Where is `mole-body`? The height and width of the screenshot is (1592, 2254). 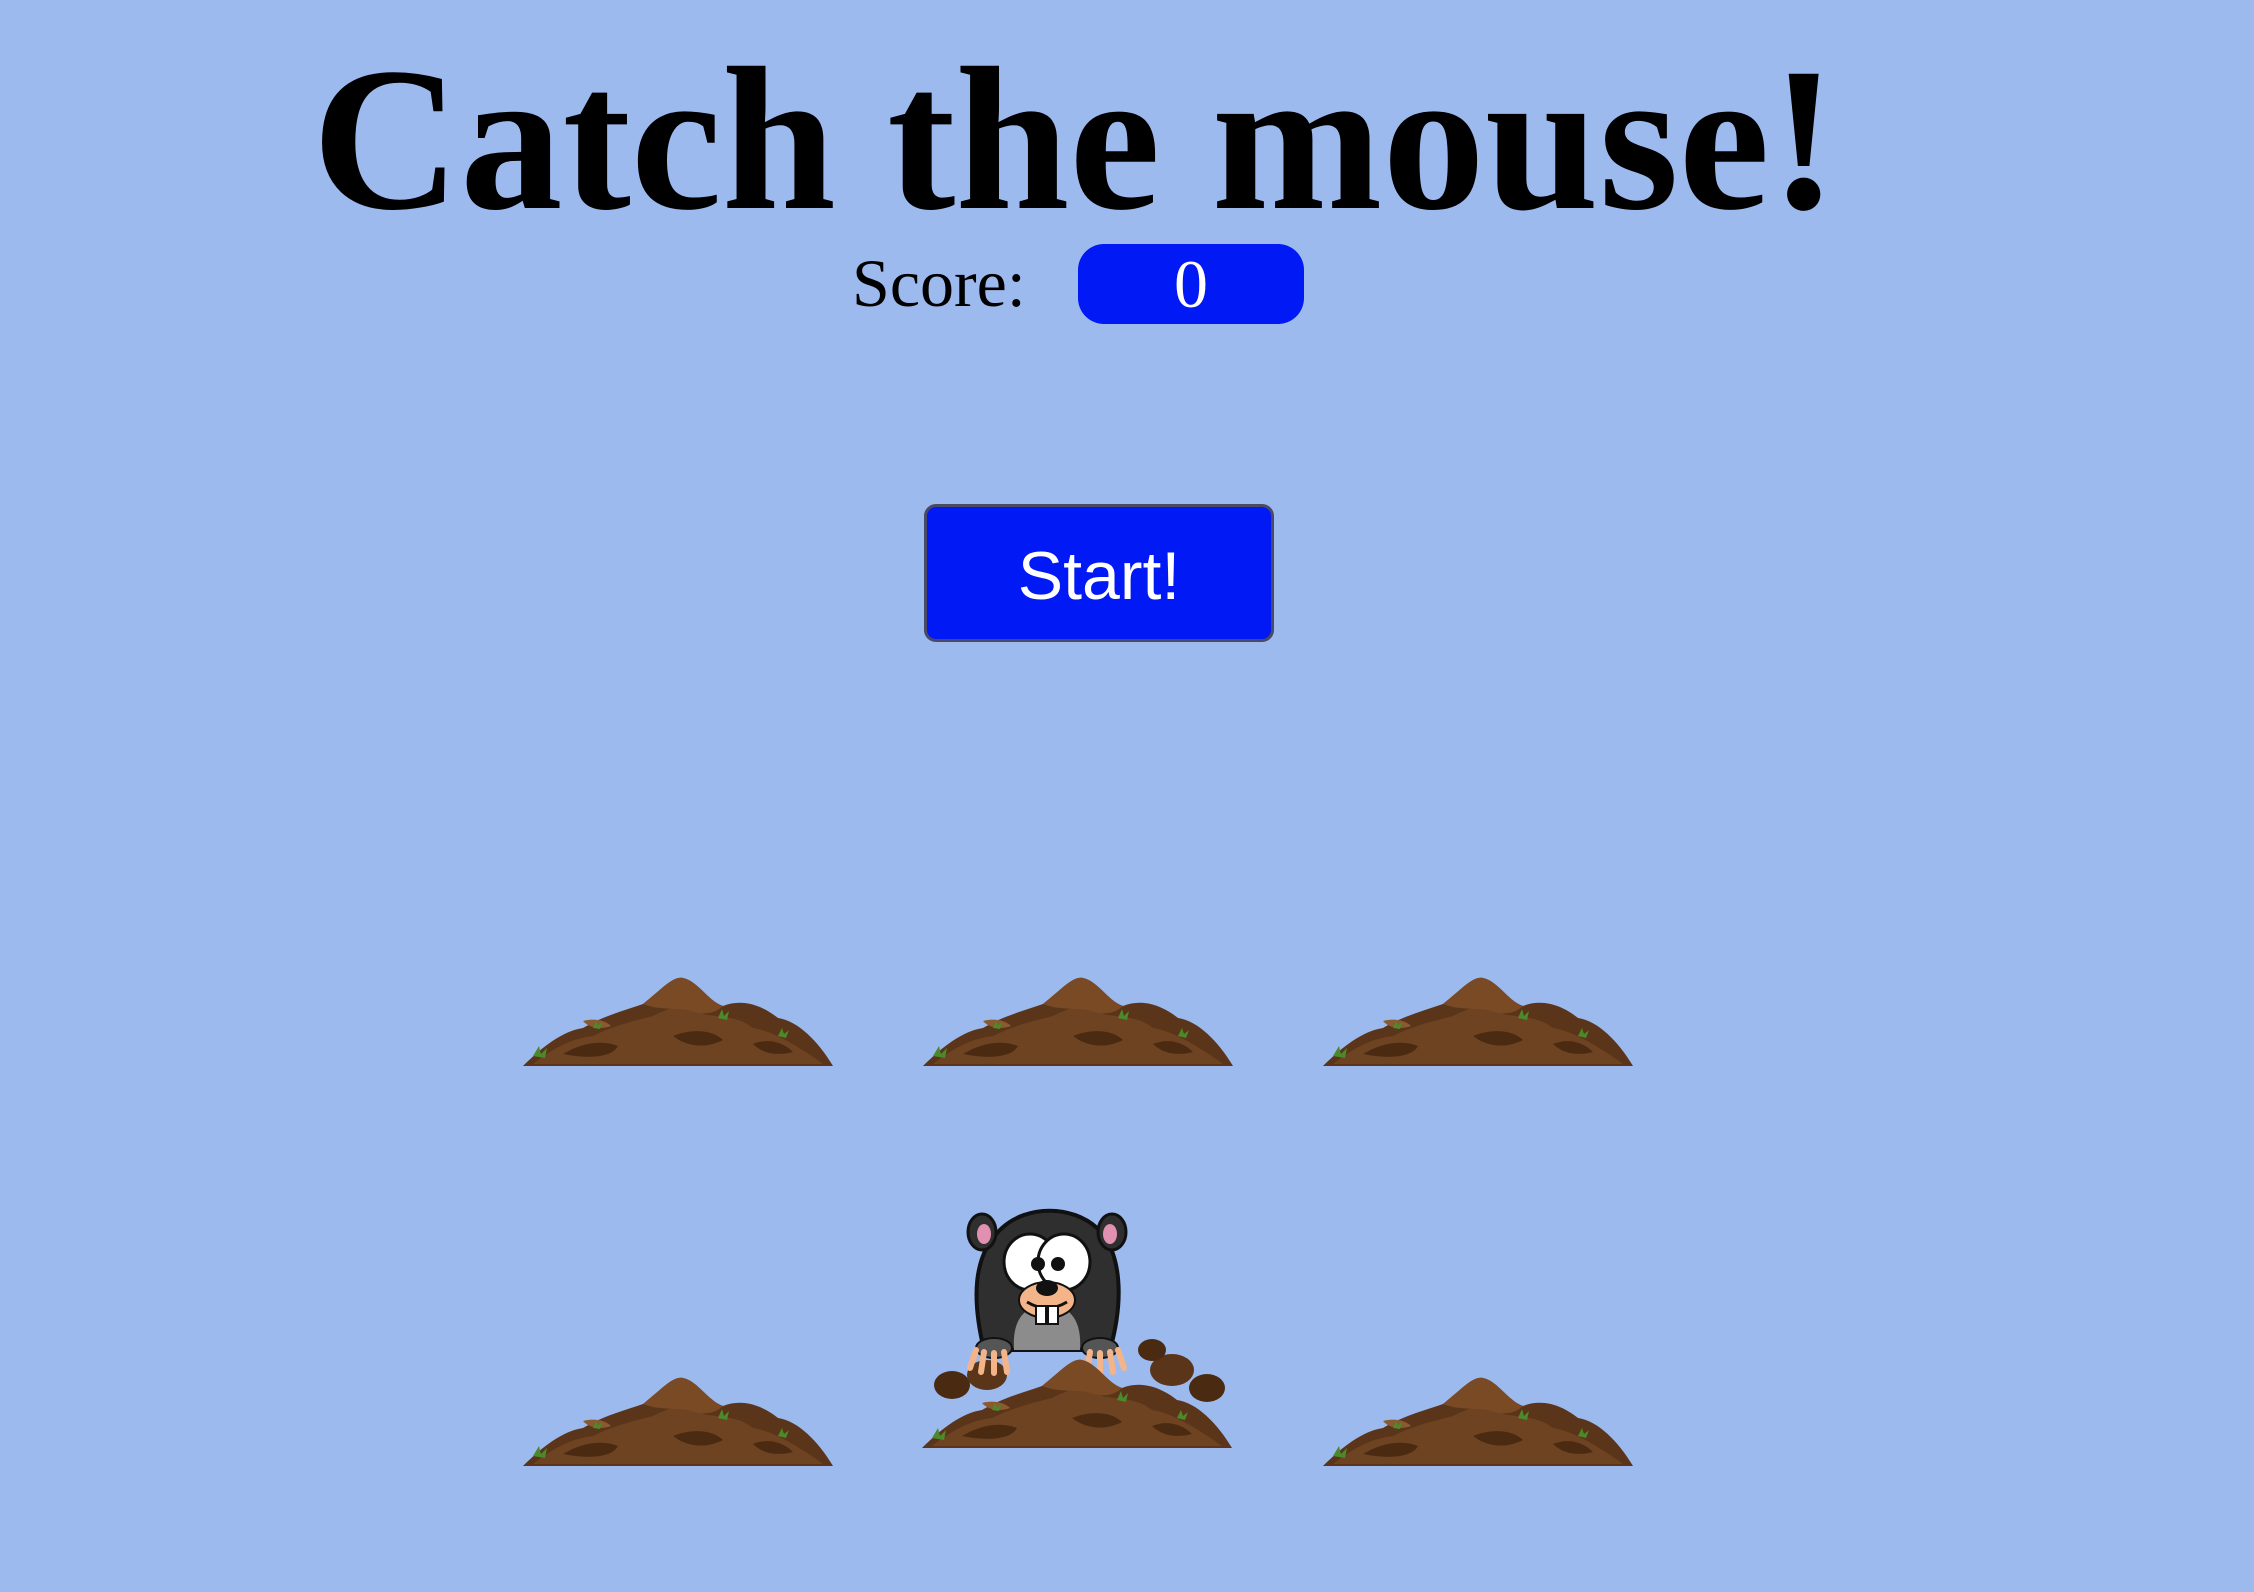
mole-body is located at coordinates (1047, 1292).